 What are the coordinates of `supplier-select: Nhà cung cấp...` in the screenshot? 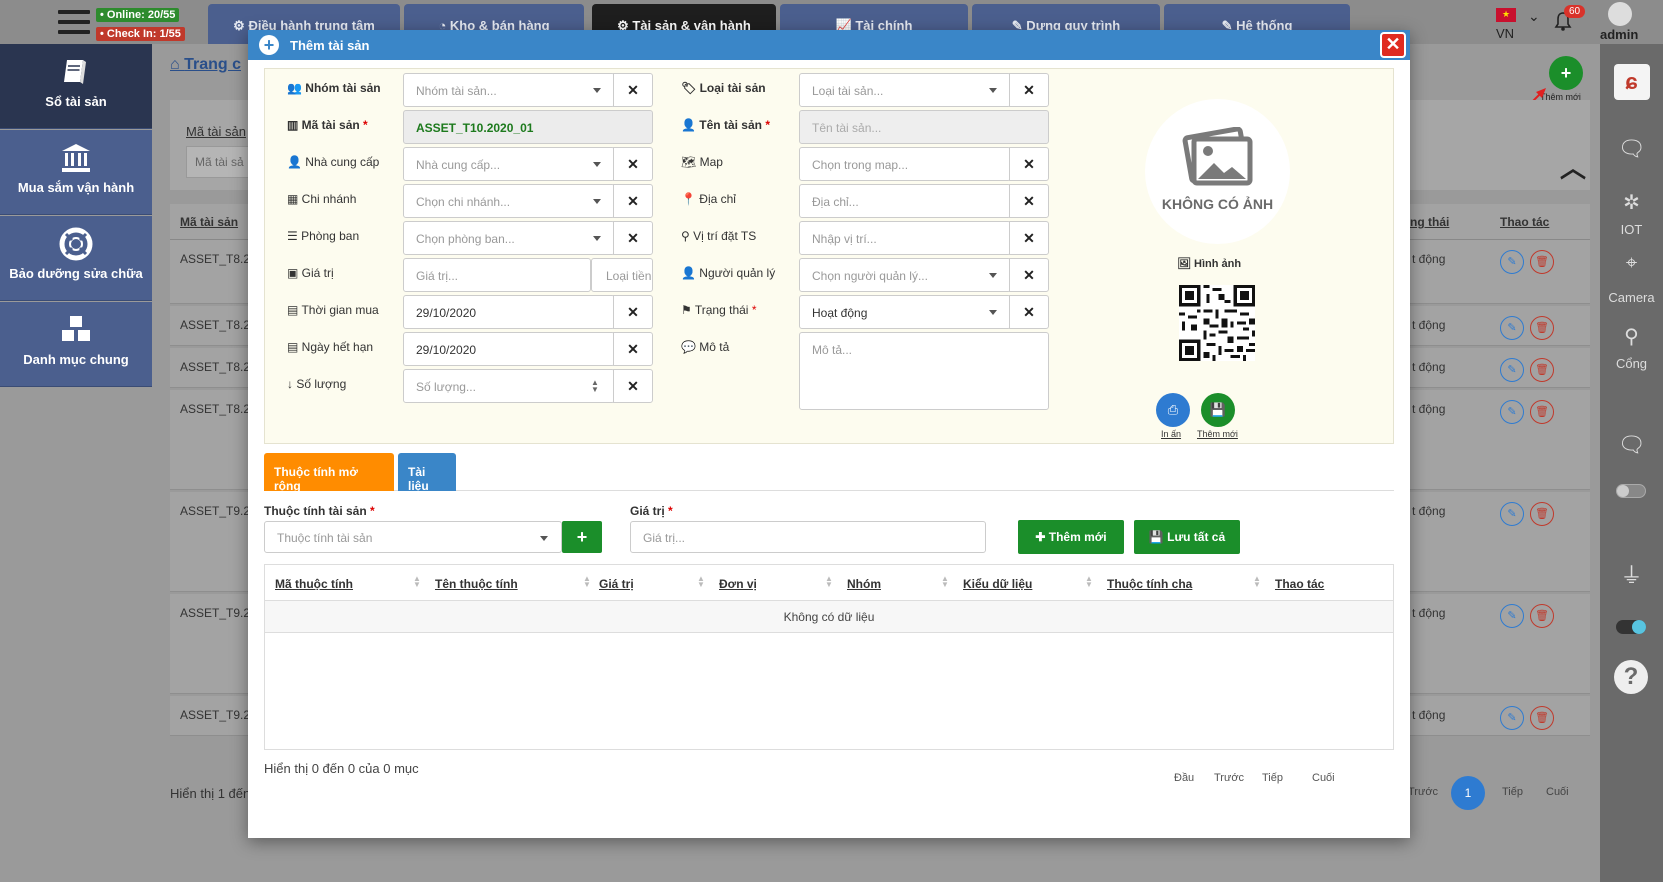 It's located at (509, 164).